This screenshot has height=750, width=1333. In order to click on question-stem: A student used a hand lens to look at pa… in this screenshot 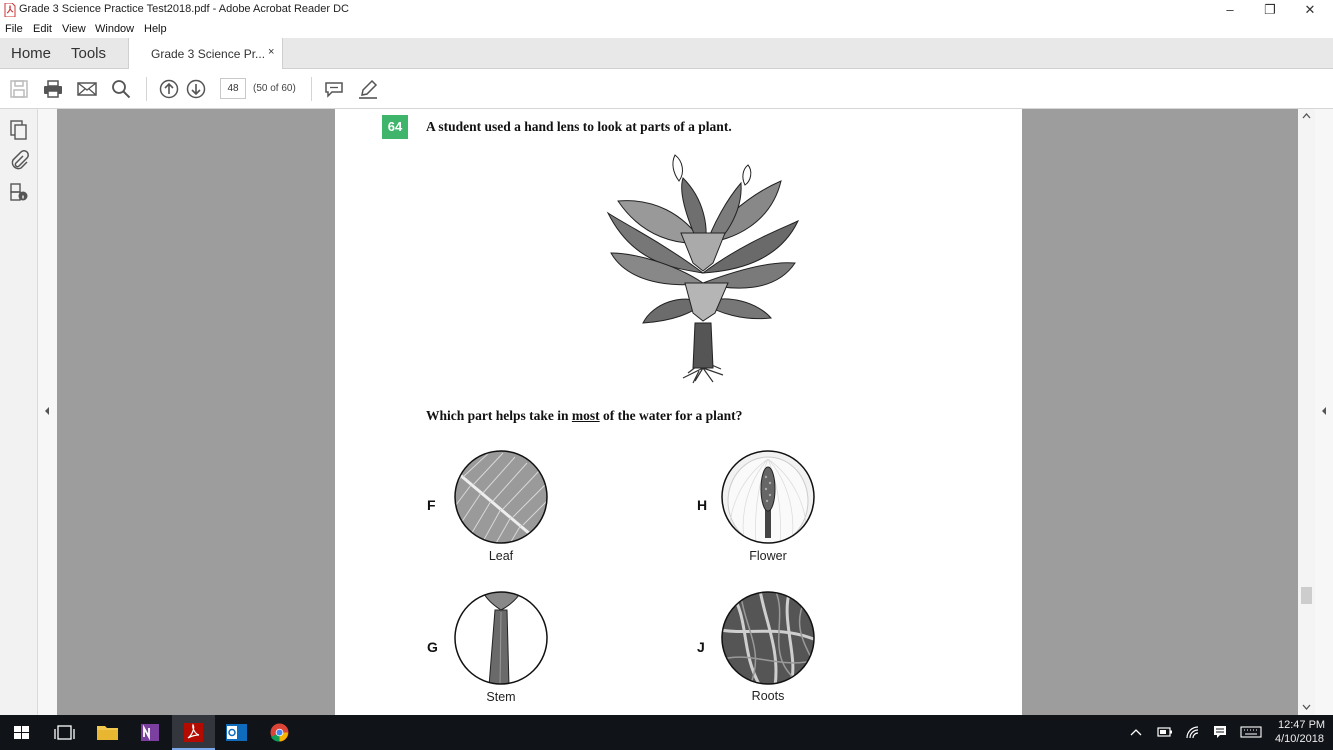, I will do `click(579, 126)`.